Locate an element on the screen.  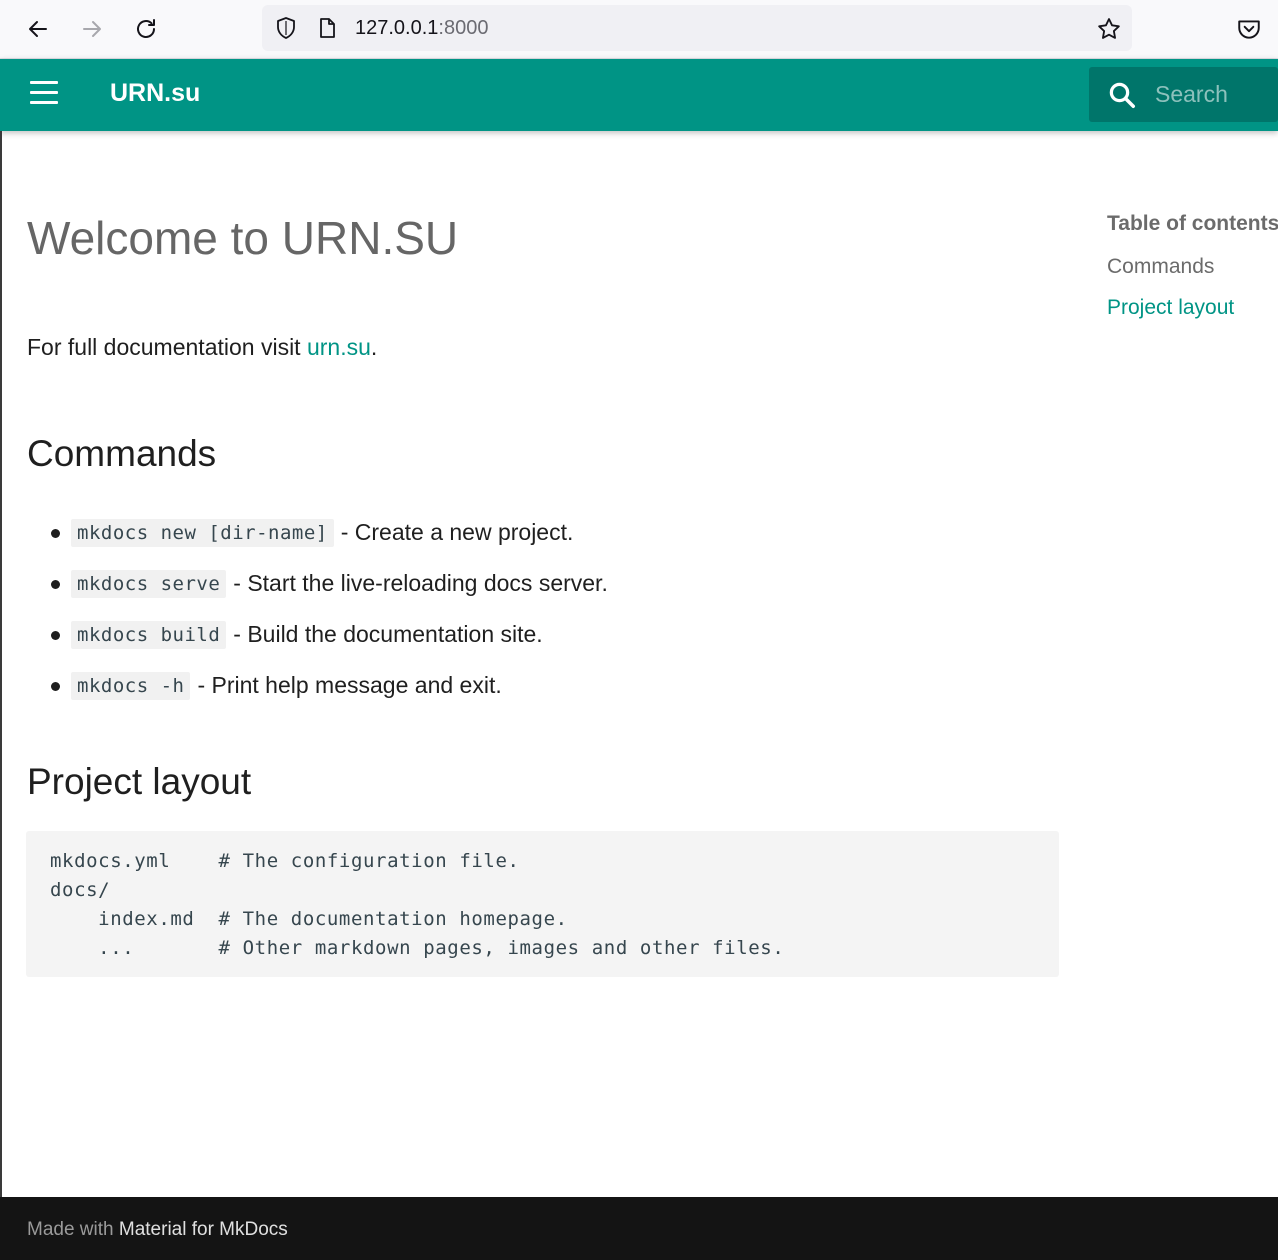
url-bar: 127.0.0.1:8000 is located at coordinates (697, 28).